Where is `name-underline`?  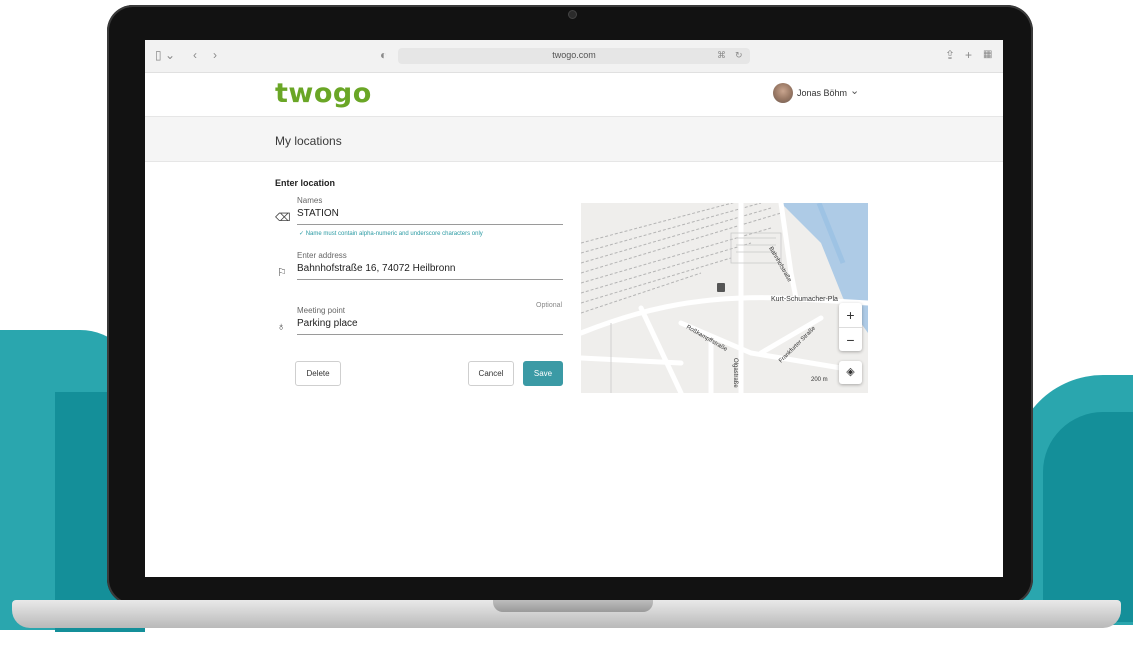
name-underline is located at coordinates (430, 224).